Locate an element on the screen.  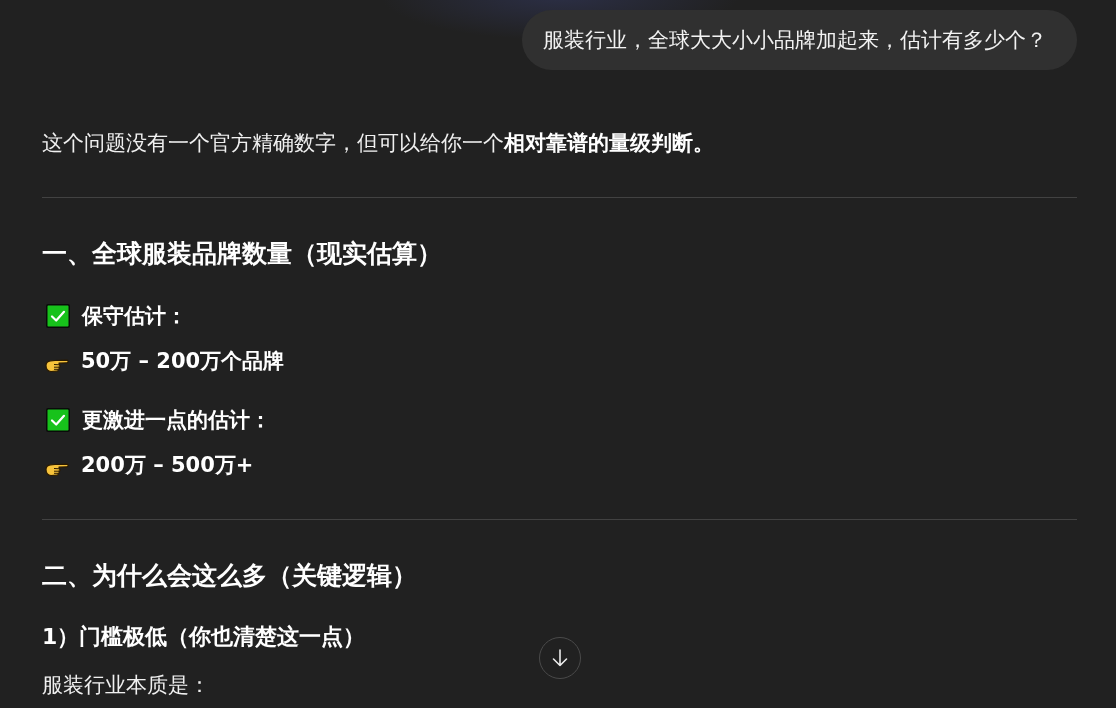
estimate-range: 200万 – 500万+ is located at coordinates (167, 465).